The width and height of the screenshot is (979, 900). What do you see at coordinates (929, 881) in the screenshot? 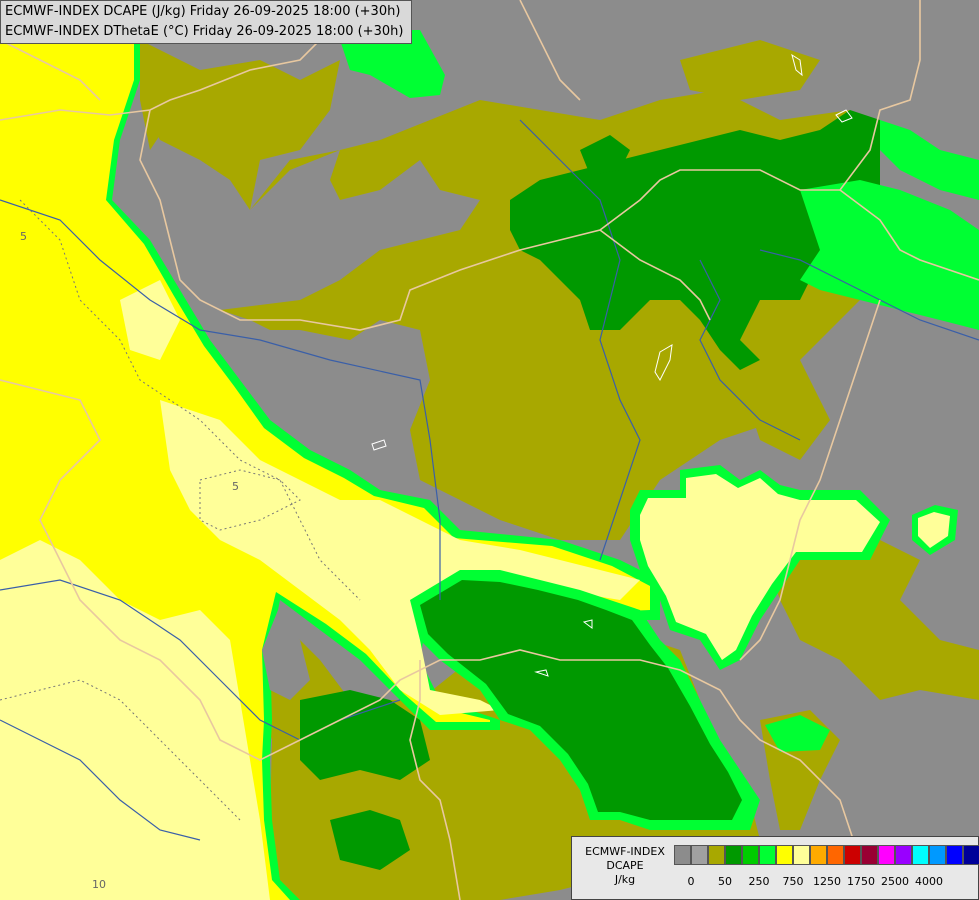
I see `legend-tick-label: 4000` at bounding box center [929, 881].